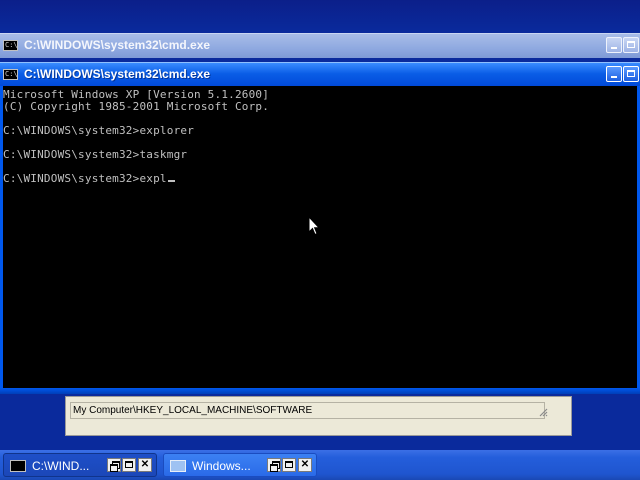 The width and height of the screenshot is (640, 480). What do you see at coordinates (117, 74) in the screenshot?
I see `active-window-title: C:\WINDOWS\system32\cmd.exe` at bounding box center [117, 74].